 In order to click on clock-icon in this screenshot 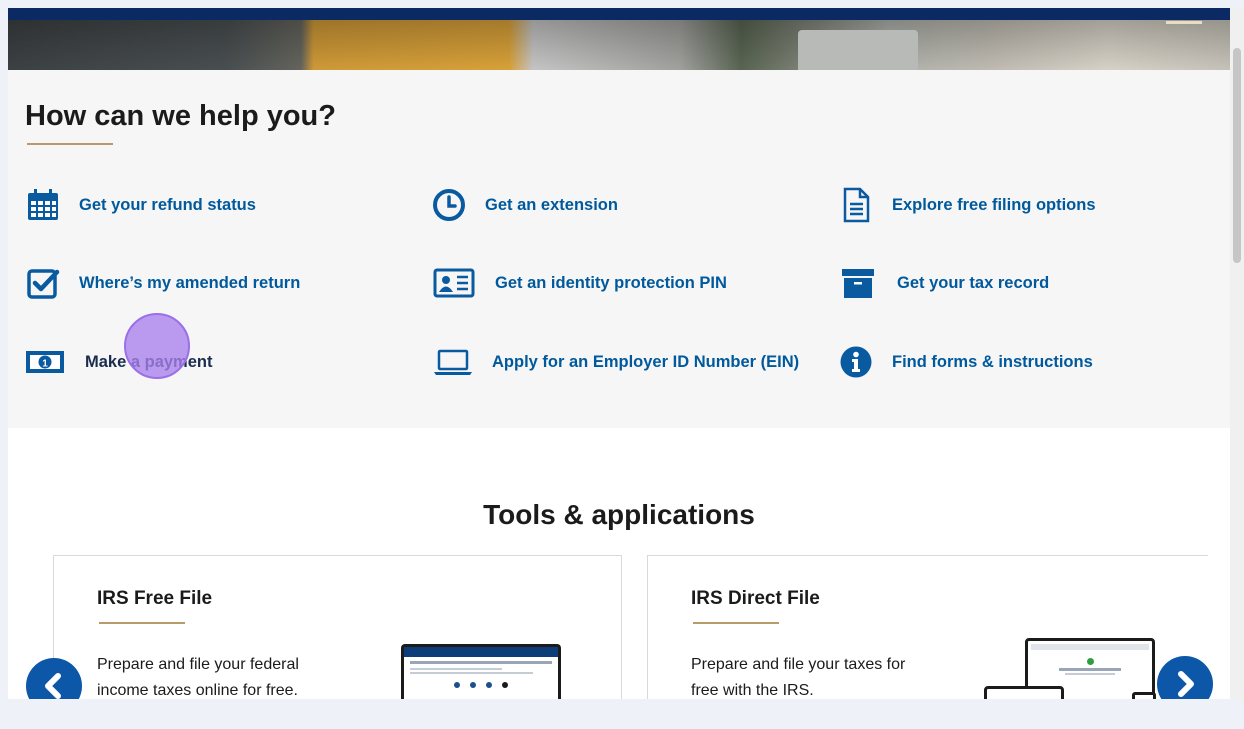, I will do `click(449, 205)`.